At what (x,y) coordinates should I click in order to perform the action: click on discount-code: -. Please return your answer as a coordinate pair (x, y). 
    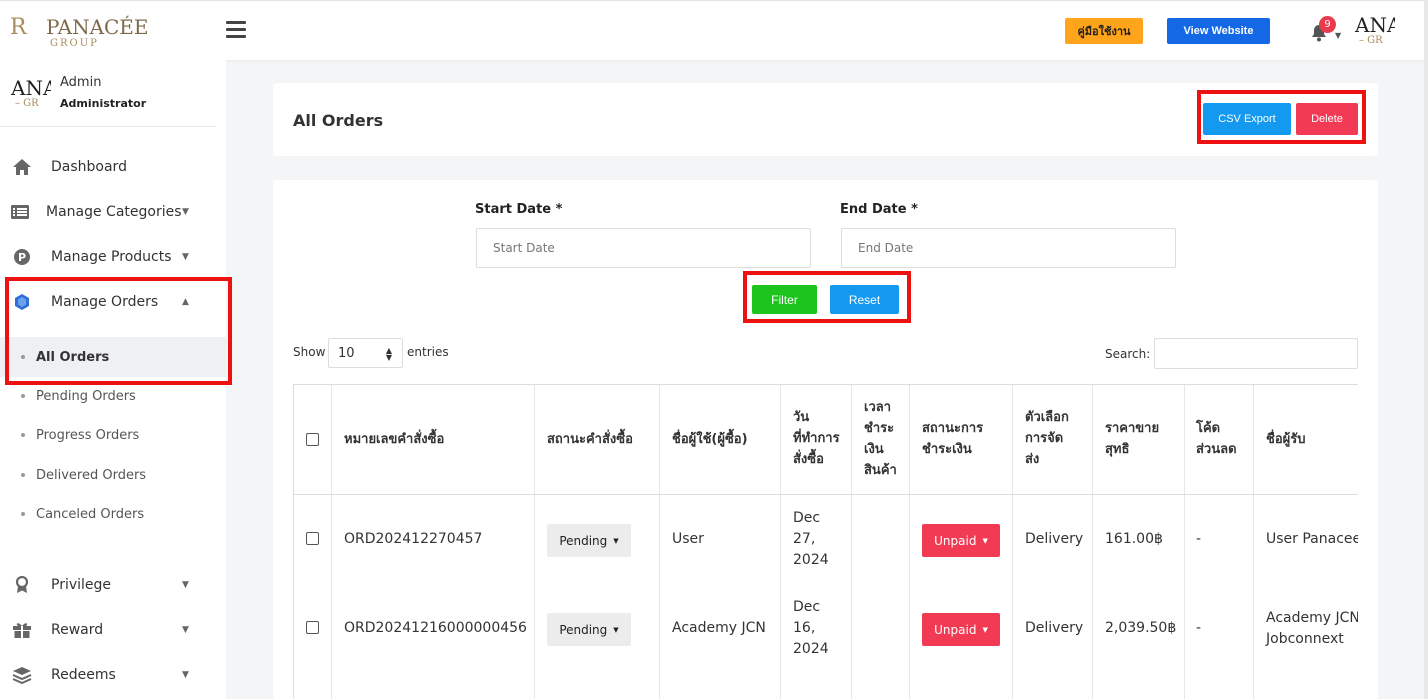
    Looking at the image, I should click on (1199, 539).